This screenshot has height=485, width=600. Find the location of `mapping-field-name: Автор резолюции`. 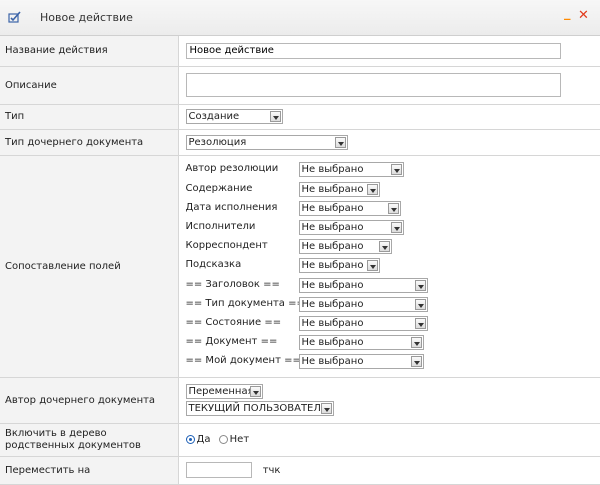

mapping-field-name: Автор резолюции is located at coordinates (232, 168).